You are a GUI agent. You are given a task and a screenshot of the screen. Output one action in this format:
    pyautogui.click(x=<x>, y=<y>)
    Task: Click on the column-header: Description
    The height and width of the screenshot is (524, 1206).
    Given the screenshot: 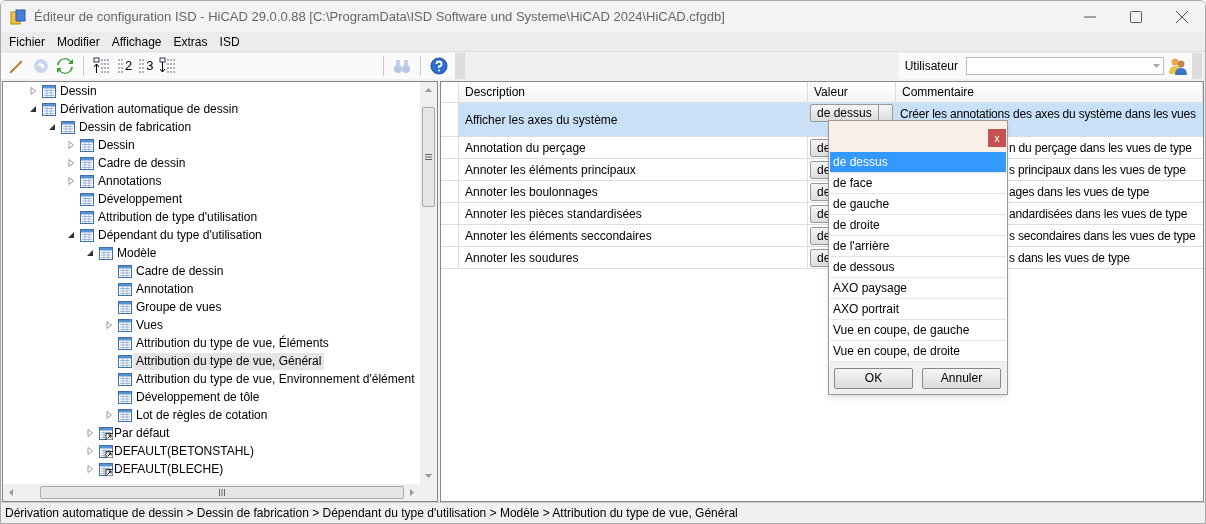 What is the action you would take?
    pyautogui.click(x=633, y=92)
    